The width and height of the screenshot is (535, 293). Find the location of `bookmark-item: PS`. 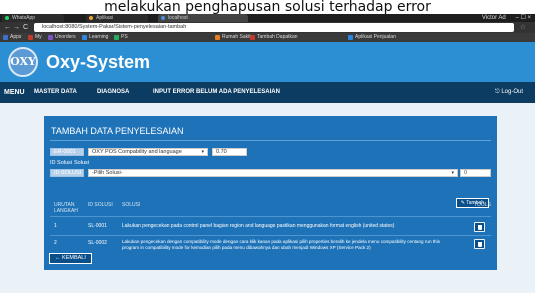

bookmark-item: PS is located at coordinates (121, 37).